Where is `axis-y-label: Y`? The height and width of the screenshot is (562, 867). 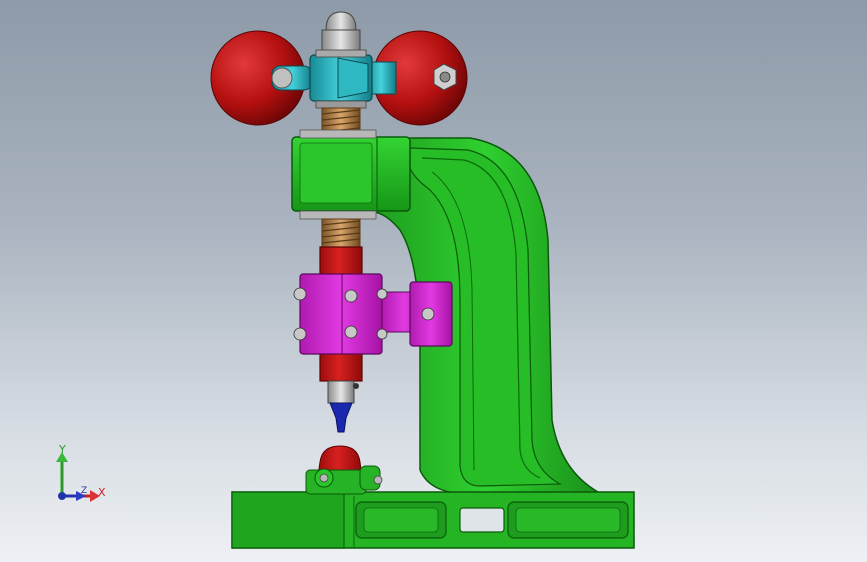 axis-y-label: Y is located at coordinates (62, 449).